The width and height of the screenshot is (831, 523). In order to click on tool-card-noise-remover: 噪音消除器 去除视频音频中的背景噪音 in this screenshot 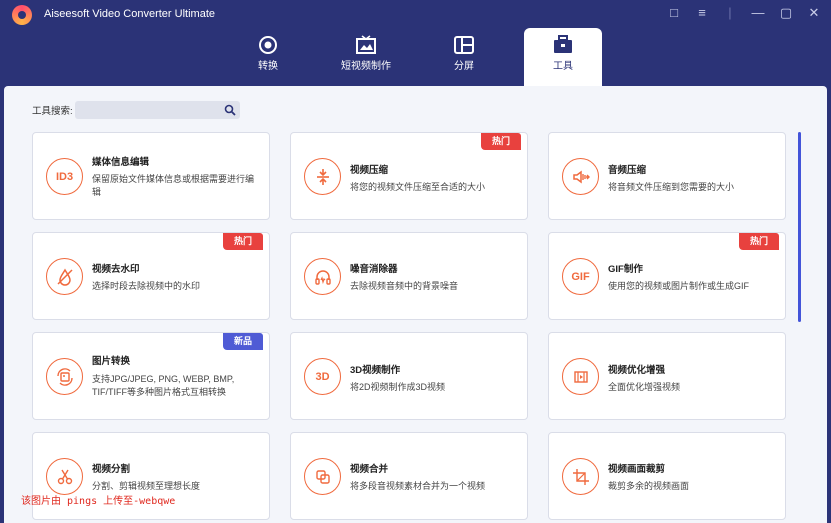, I will do `click(409, 276)`.